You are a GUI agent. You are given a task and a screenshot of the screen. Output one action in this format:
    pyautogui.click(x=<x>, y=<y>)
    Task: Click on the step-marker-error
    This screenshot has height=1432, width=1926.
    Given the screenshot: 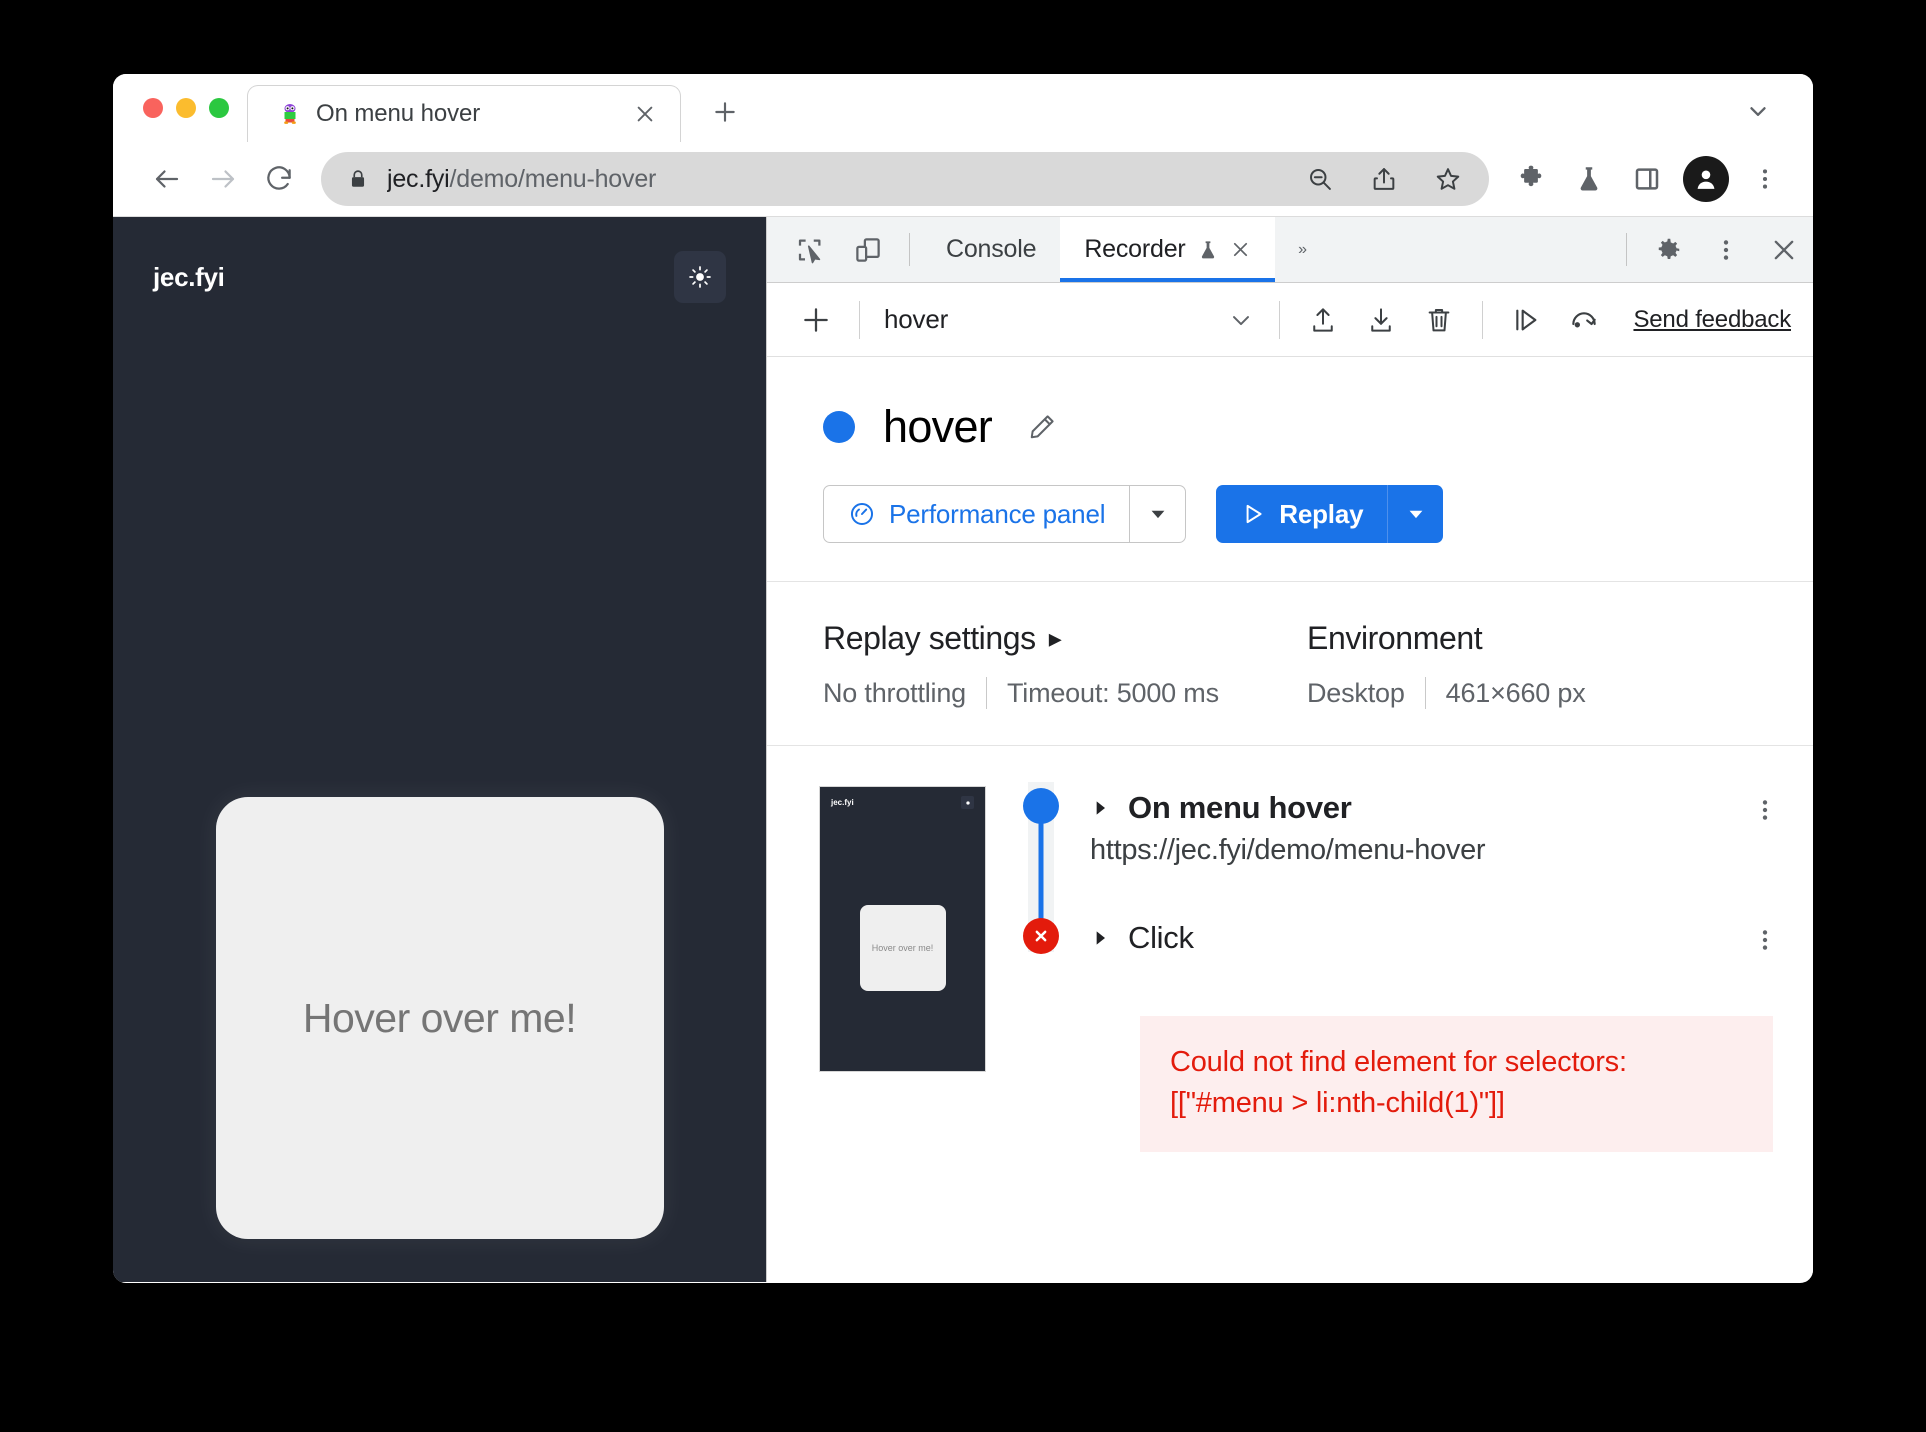 What is the action you would take?
    pyautogui.click(x=1041, y=936)
    